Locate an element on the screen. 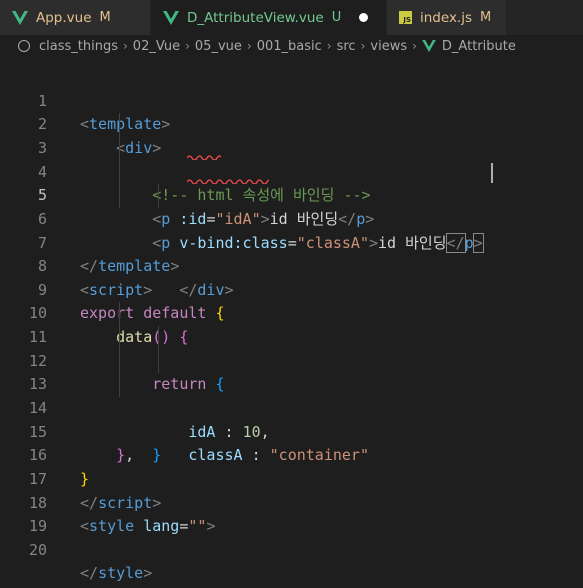  tab-label: App.vue is located at coordinates (64, 17).